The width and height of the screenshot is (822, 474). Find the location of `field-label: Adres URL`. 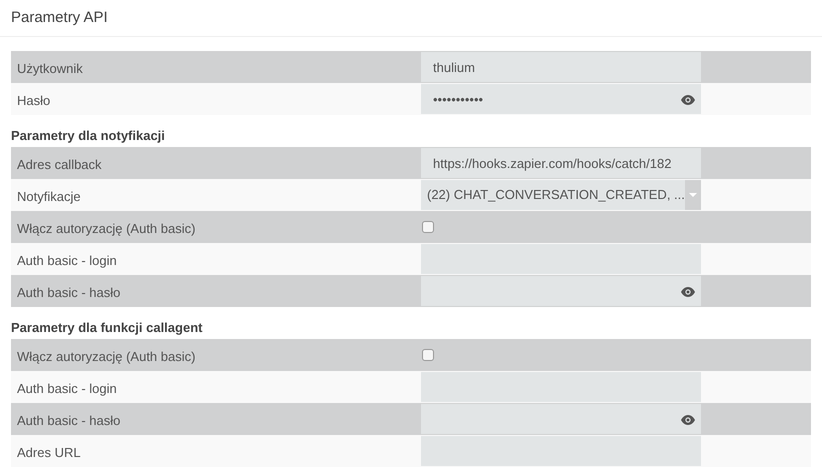

field-label: Adres URL is located at coordinates (49, 452).